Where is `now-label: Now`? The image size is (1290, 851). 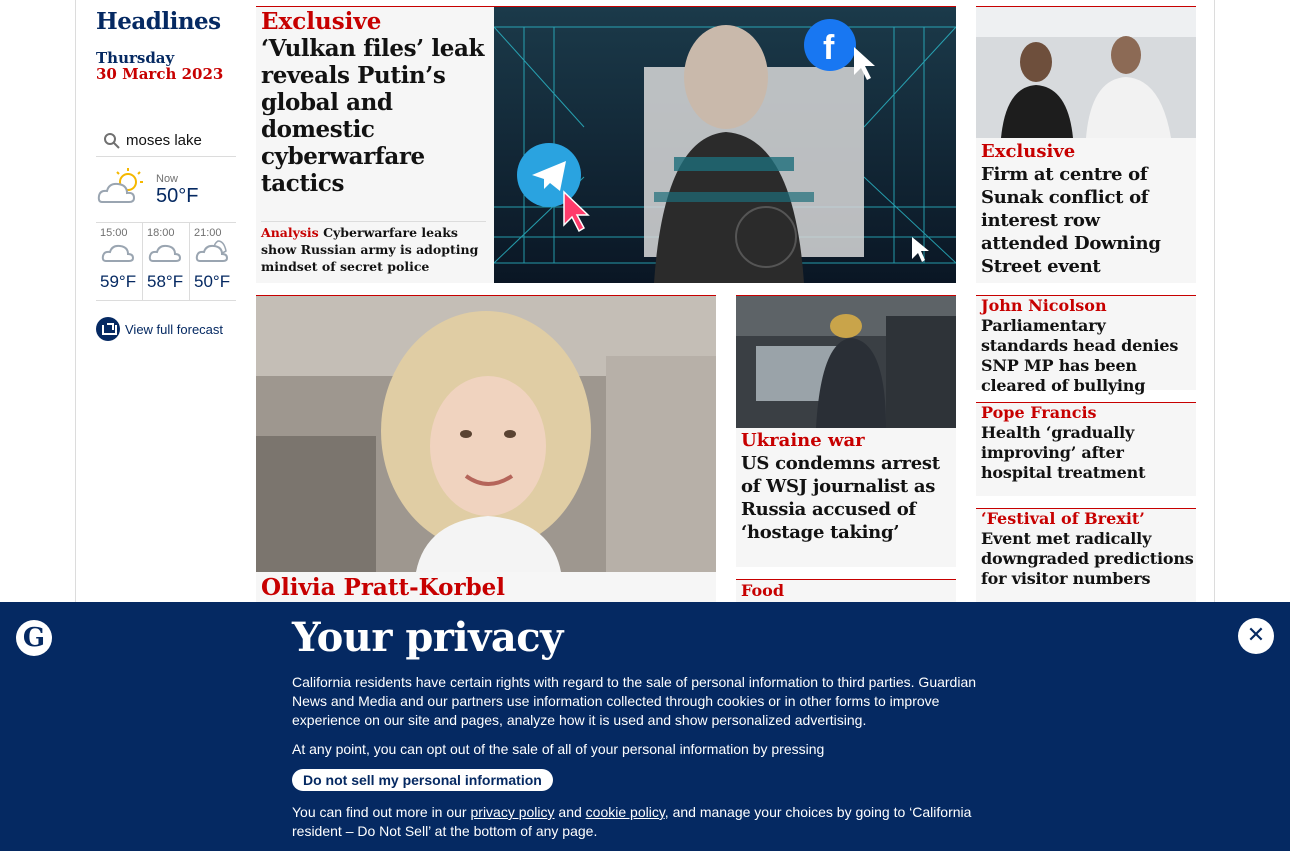
now-label: Now is located at coordinates (167, 178).